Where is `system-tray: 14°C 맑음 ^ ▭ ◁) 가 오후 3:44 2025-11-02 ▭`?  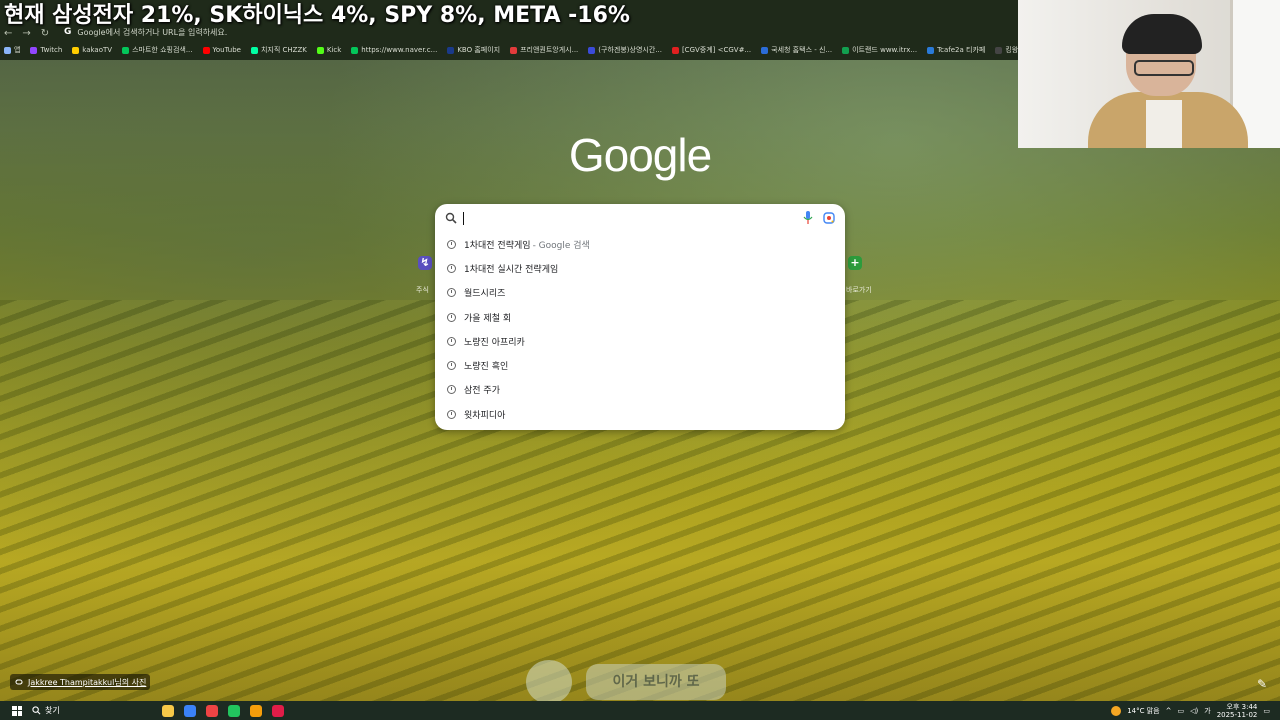
system-tray: 14°C 맑음 ^ ▭ ◁) 가 오후 3:44 2025-11-02 ▭ is located at coordinates (1195, 711).